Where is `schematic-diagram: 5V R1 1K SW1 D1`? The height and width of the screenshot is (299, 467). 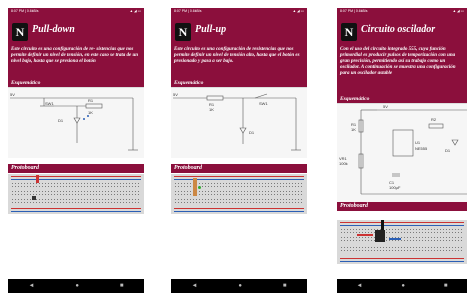
schematic-diagram: 5V R1 1K SW1 D1 is located at coordinates (239, 122).